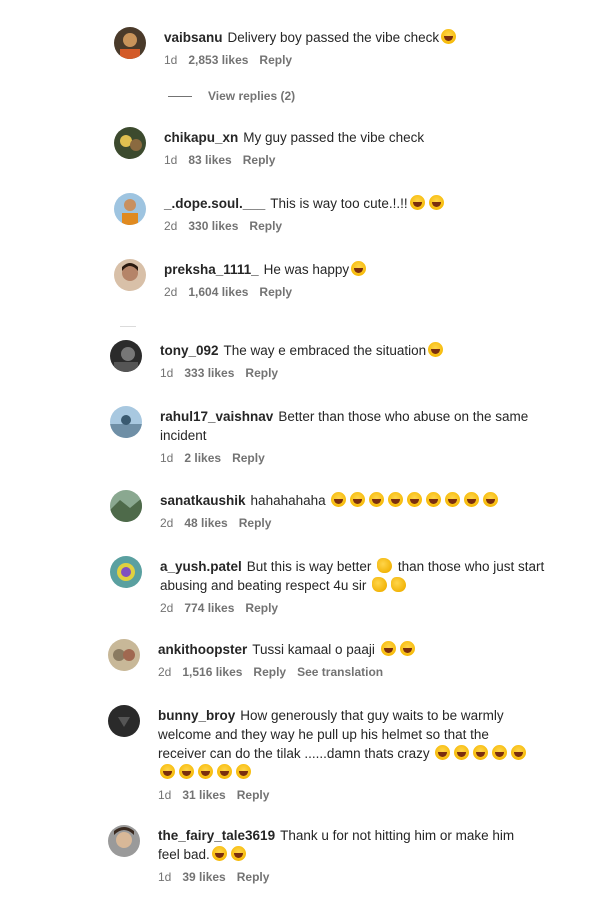 The width and height of the screenshot is (600, 924). What do you see at coordinates (306, 269) in the screenshot?
I see `comment-text: He was happy` at bounding box center [306, 269].